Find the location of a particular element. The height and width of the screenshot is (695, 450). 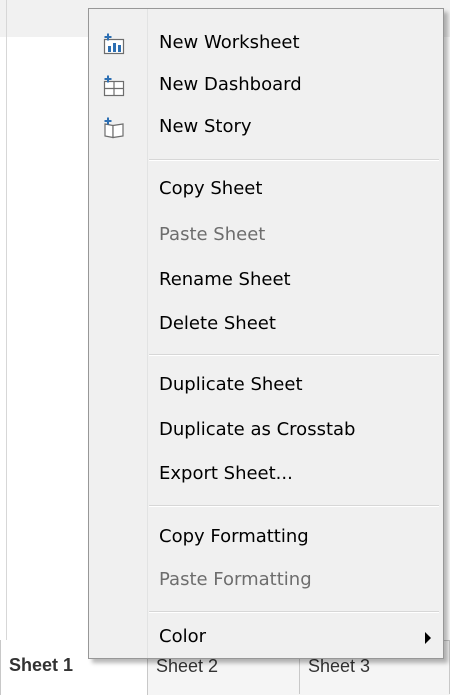

menu-item-copy-formatting: Copy Formatting is located at coordinates (266, 537).